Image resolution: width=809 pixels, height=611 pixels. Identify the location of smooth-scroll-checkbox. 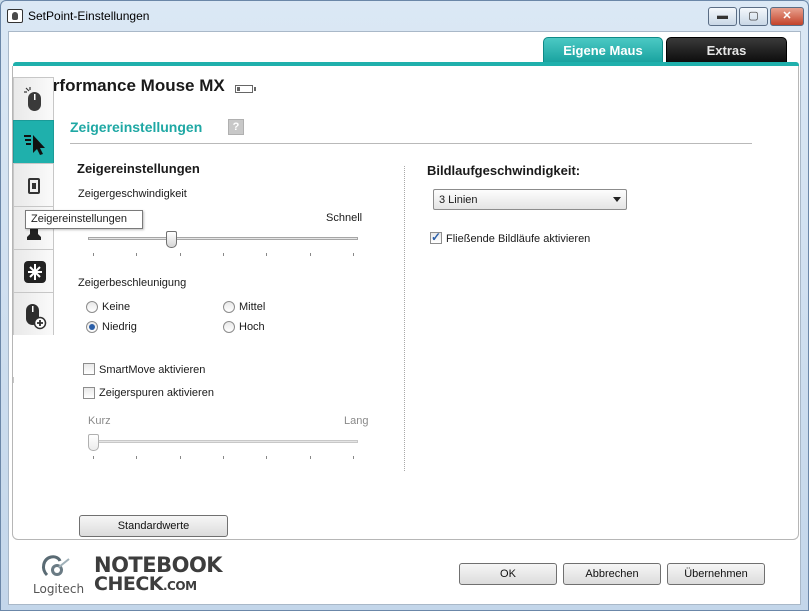
(436, 237).